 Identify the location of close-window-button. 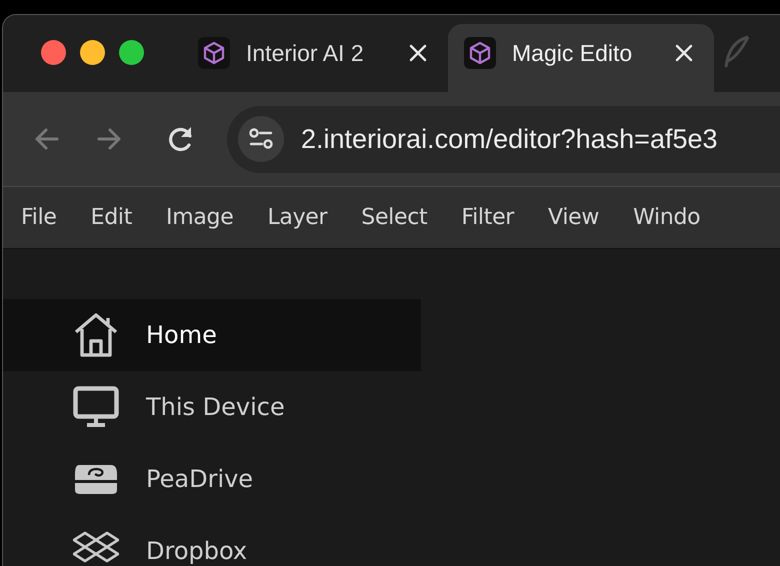
(53, 52).